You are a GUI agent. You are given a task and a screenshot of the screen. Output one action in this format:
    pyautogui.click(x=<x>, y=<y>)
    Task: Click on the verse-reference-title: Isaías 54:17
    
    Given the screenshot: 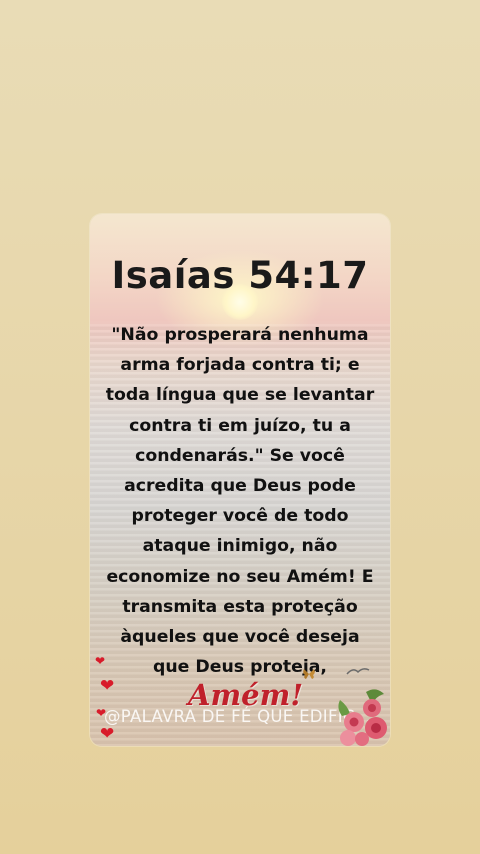 What is the action you would take?
    pyautogui.click(x=240, y=275)
    